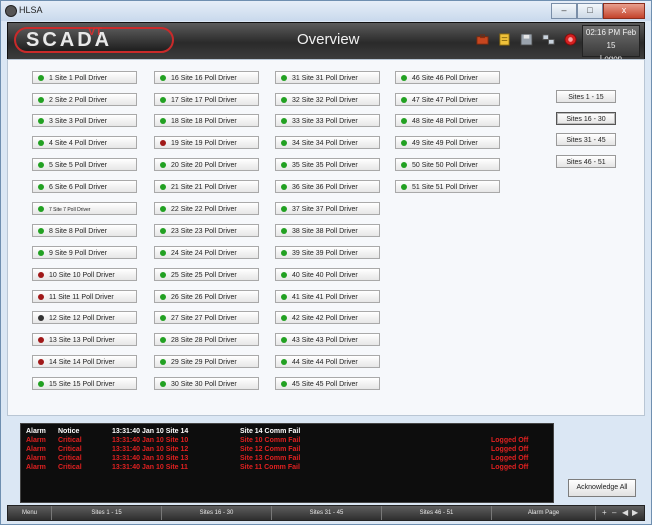  Describe the element at coordinates (84, 296) in the screenshot. I see `site-poll-driver-button: 11 Site 11 Poll Driver` at that location.